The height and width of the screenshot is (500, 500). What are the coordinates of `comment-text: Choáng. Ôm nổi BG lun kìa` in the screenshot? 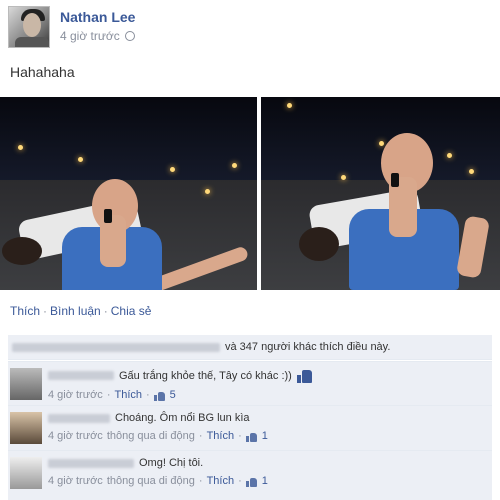 It's located at (182, 418).